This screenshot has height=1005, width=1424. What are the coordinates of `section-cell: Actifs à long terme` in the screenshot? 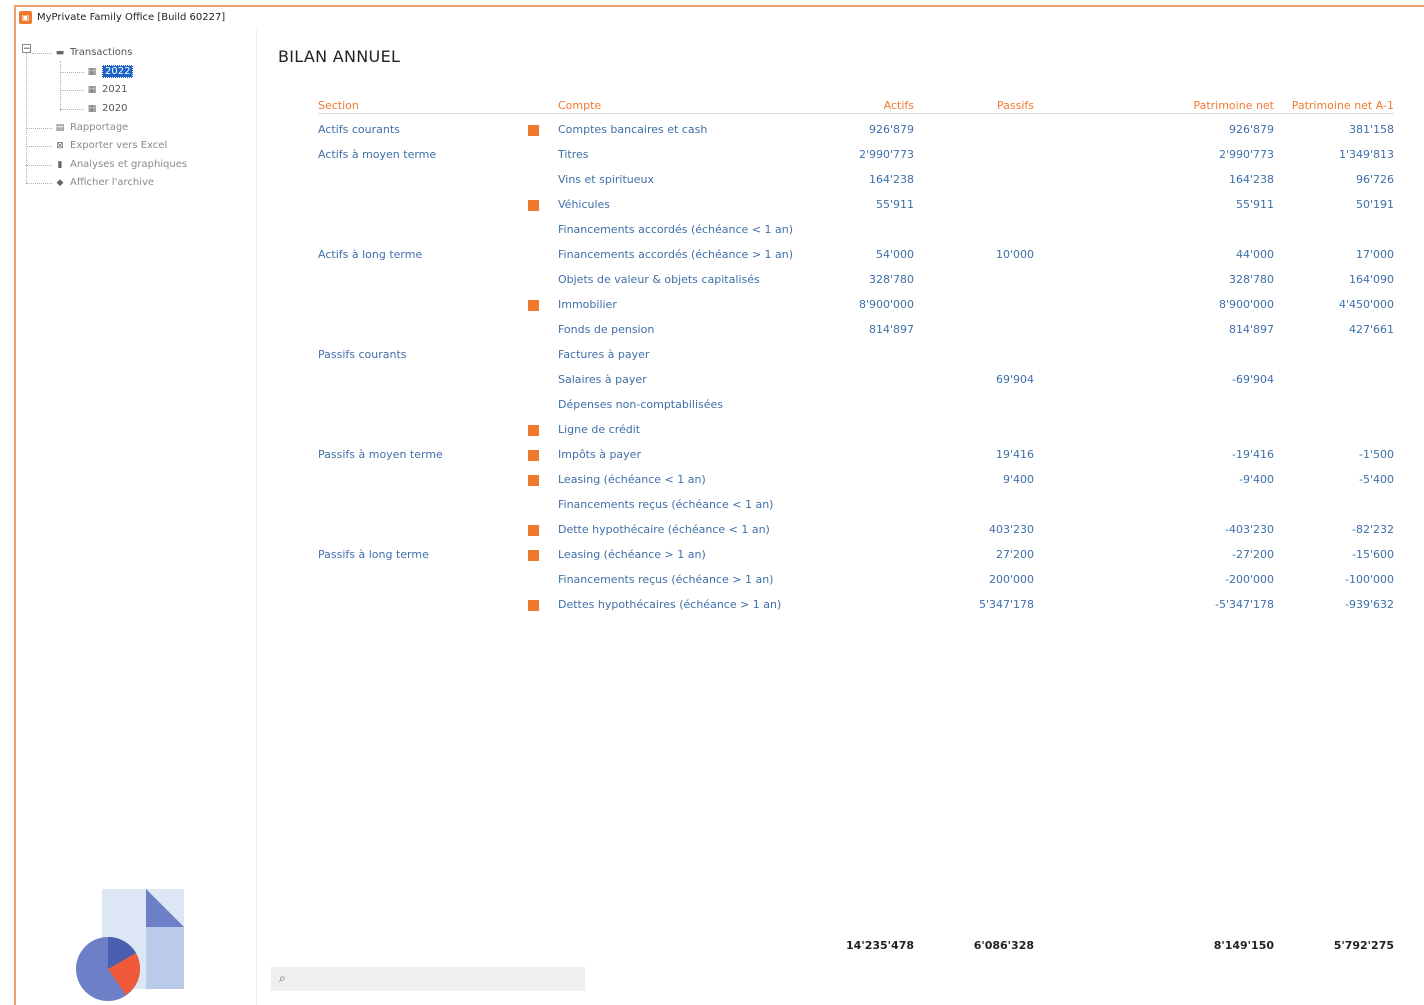 It's located at (370, 254).